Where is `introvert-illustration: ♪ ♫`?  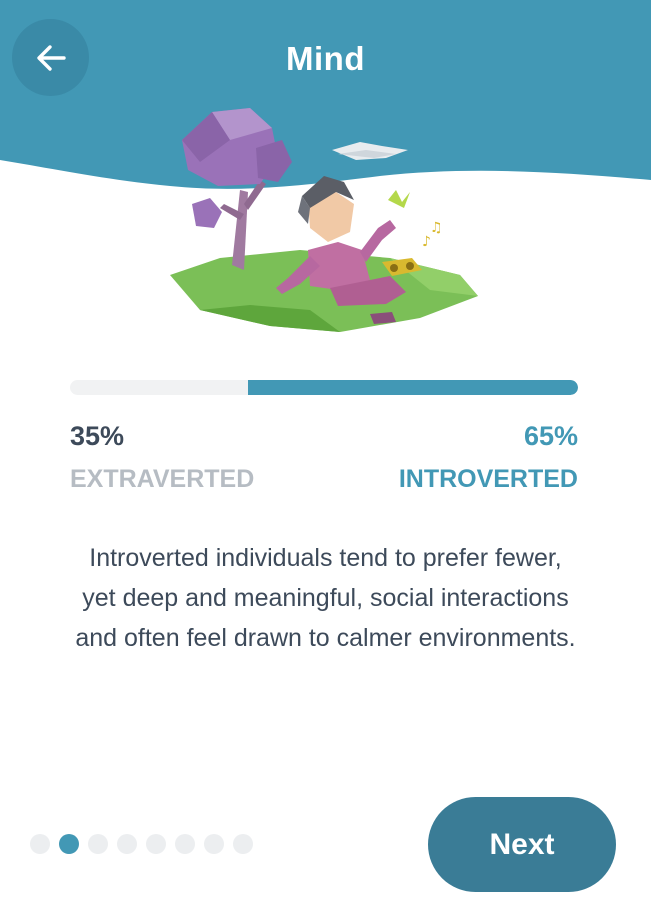 introvert-illustration: ♪ ♫ is located at coordinates (324, 220).